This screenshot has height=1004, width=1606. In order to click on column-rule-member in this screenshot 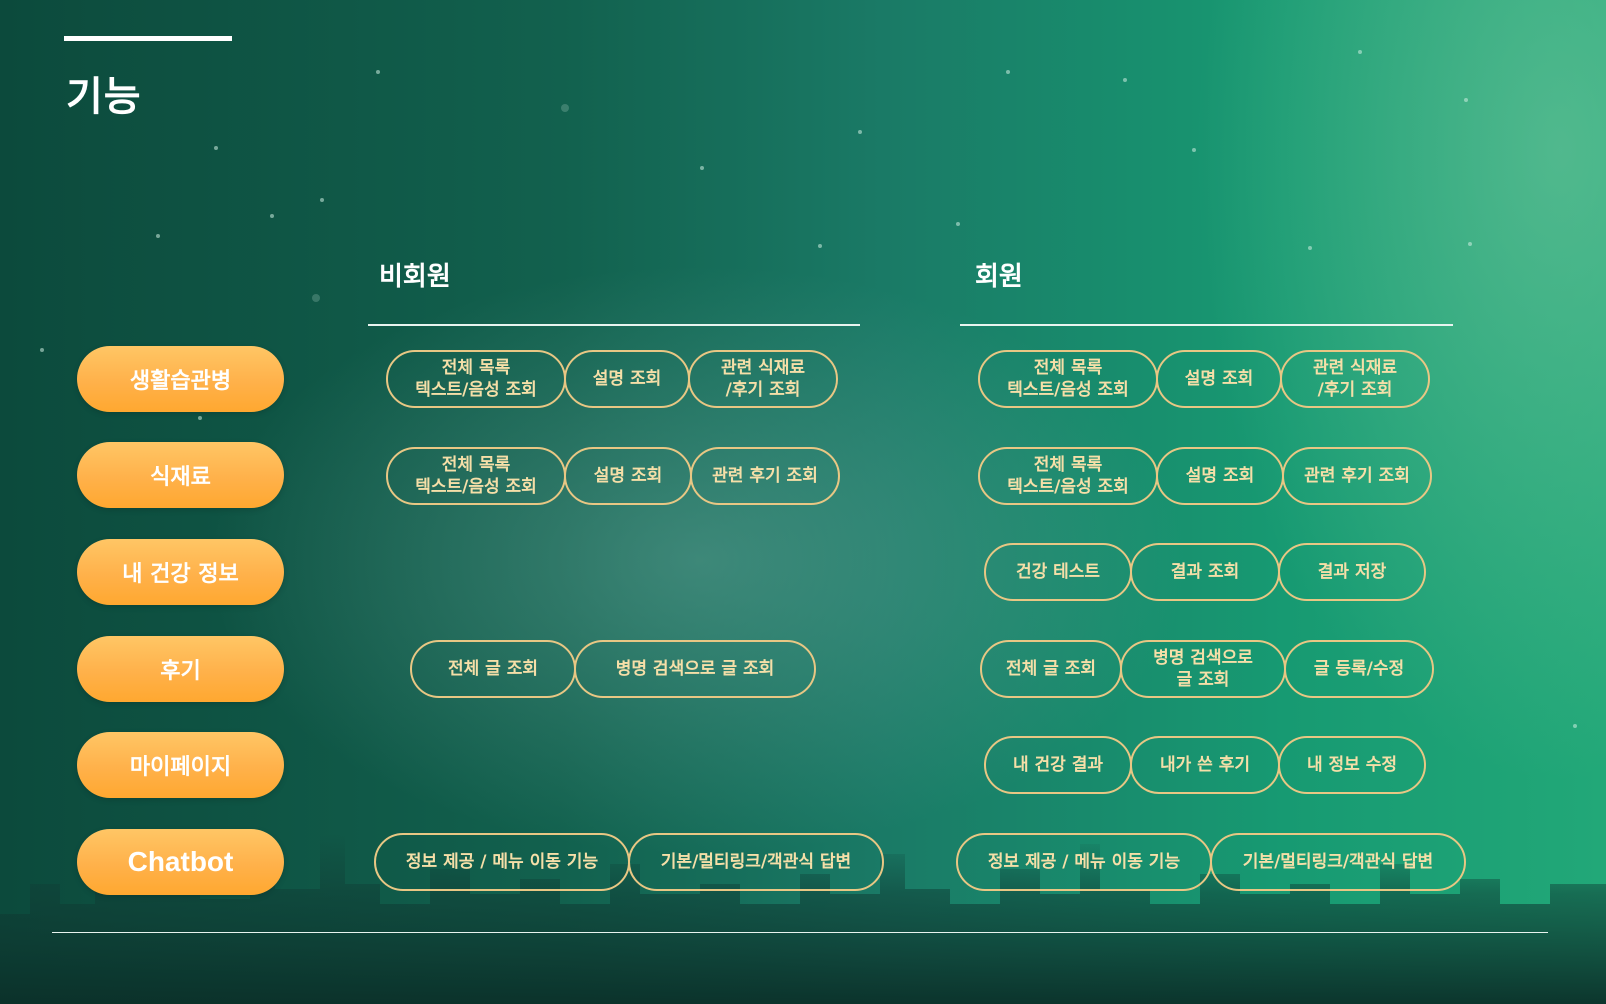, I will do `click(1206, 325)`.